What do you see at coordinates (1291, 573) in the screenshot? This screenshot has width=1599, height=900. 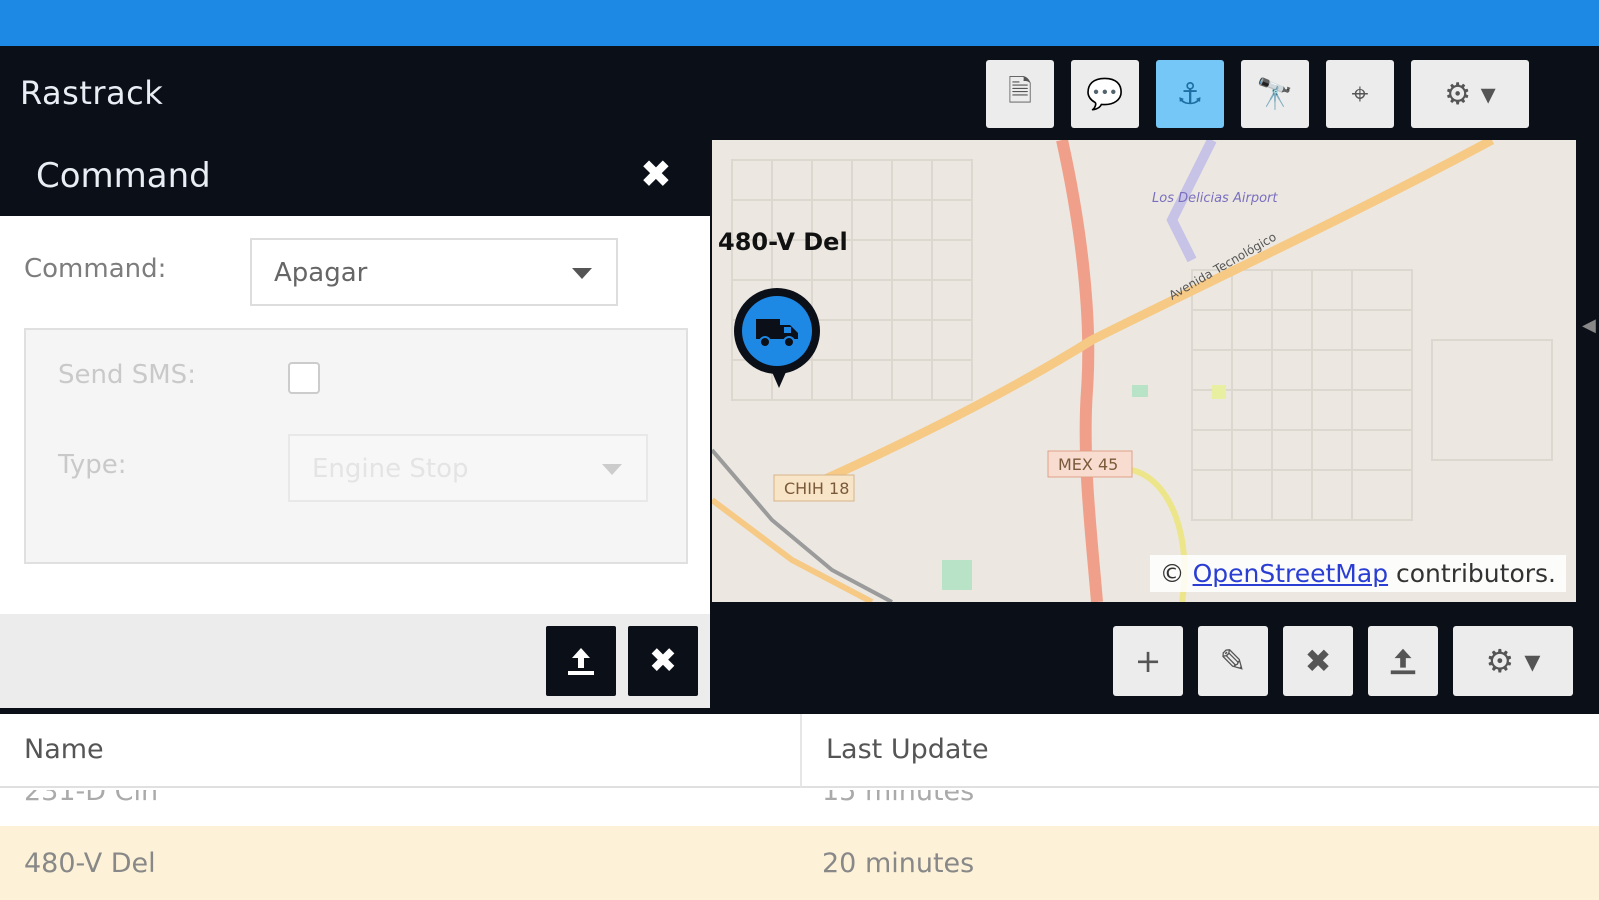 I see `osm-link: OpenStreetMap` at bounding box center [1291, 573].